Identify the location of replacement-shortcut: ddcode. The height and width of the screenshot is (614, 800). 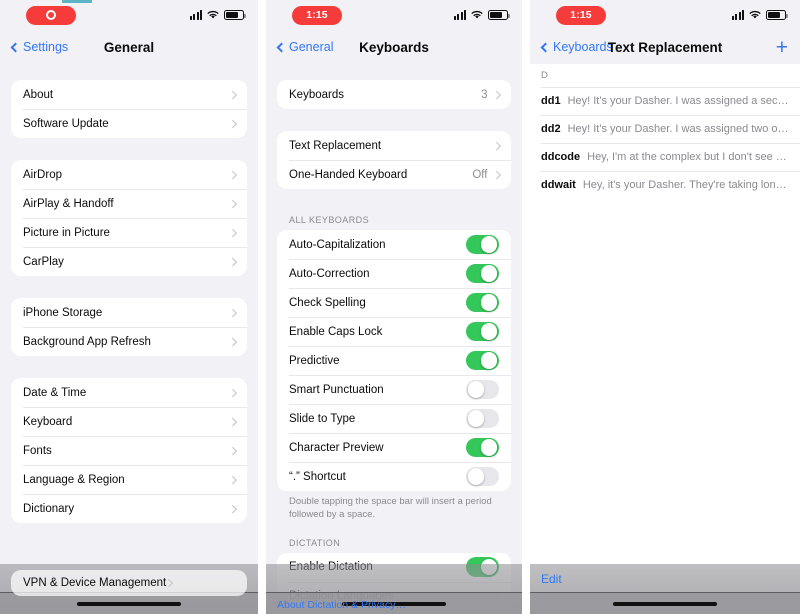
(561, 157).